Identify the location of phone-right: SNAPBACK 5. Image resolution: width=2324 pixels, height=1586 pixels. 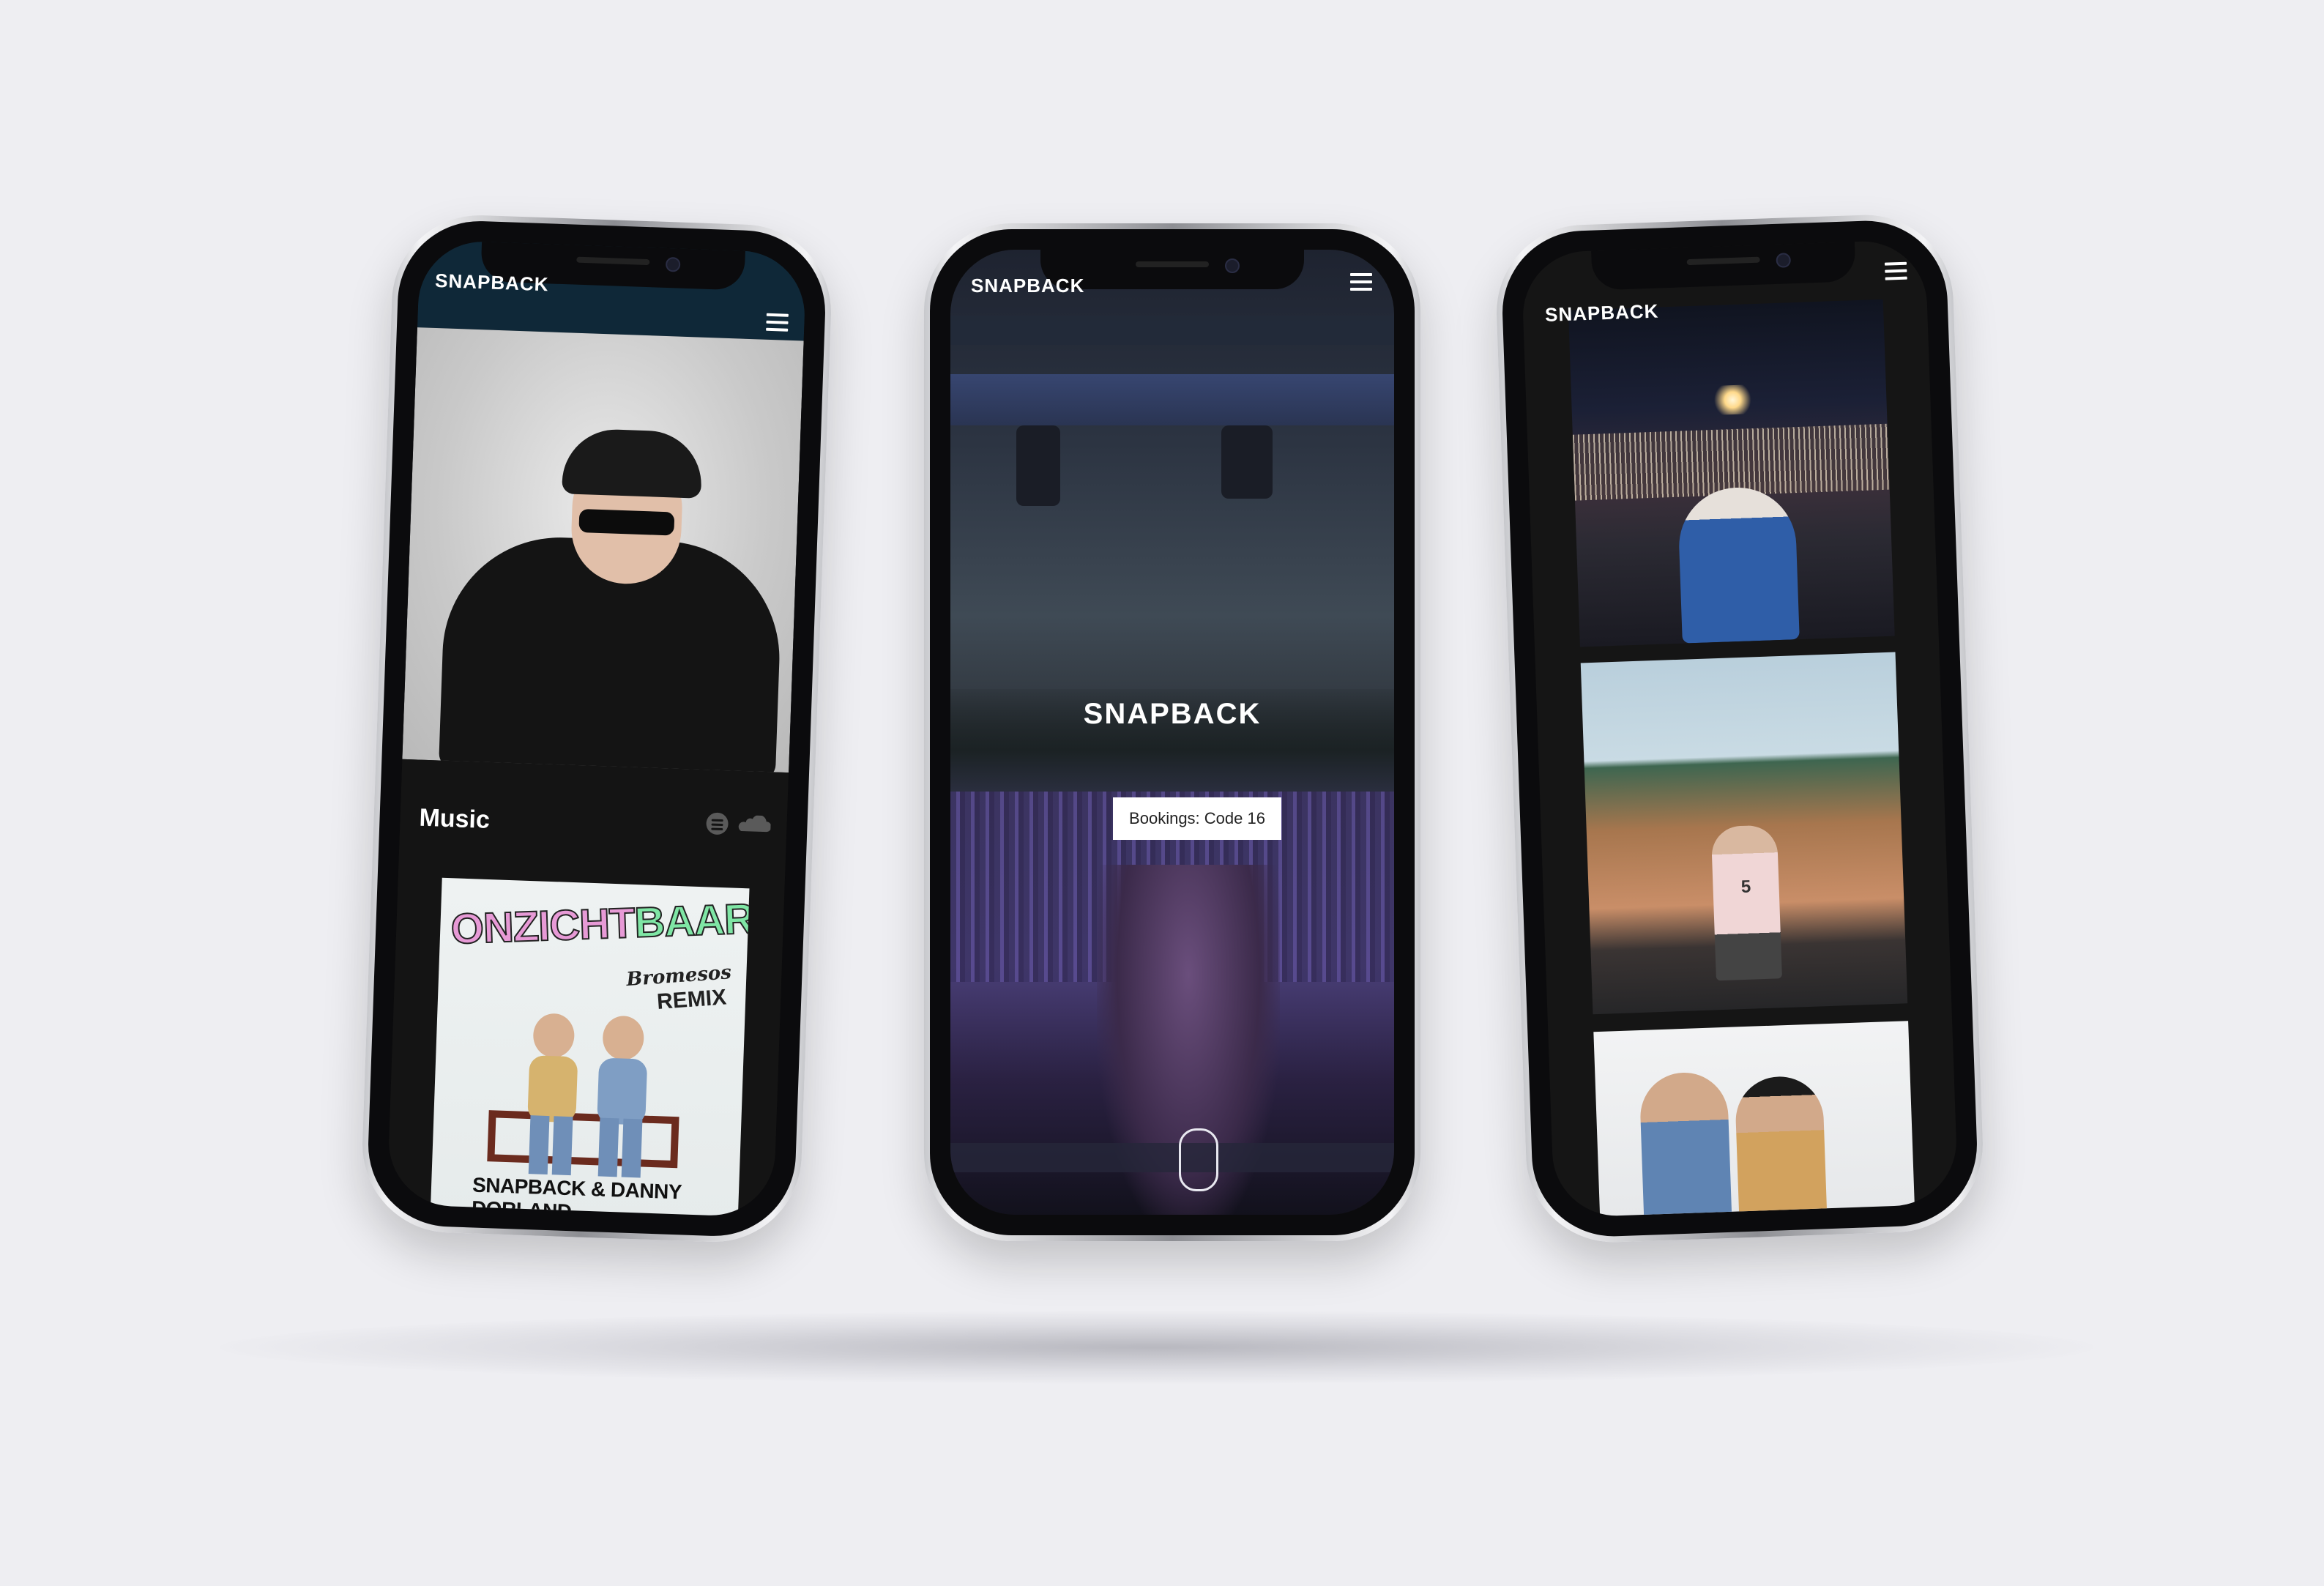
(1739, 729).